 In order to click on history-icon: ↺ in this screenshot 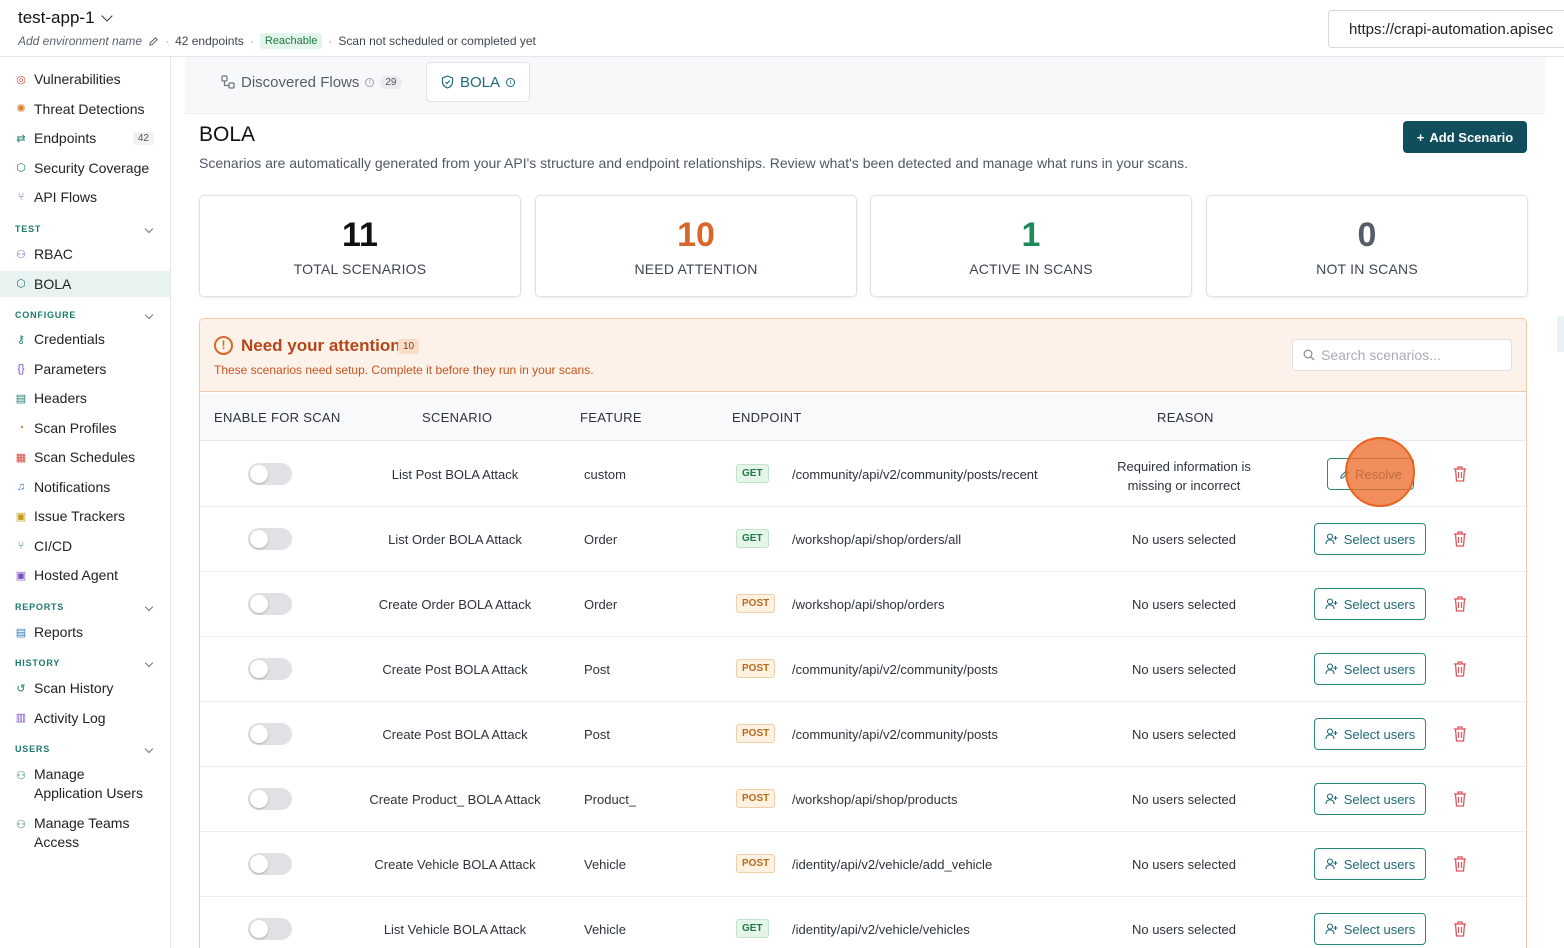, I will do `click(21, 688)`.